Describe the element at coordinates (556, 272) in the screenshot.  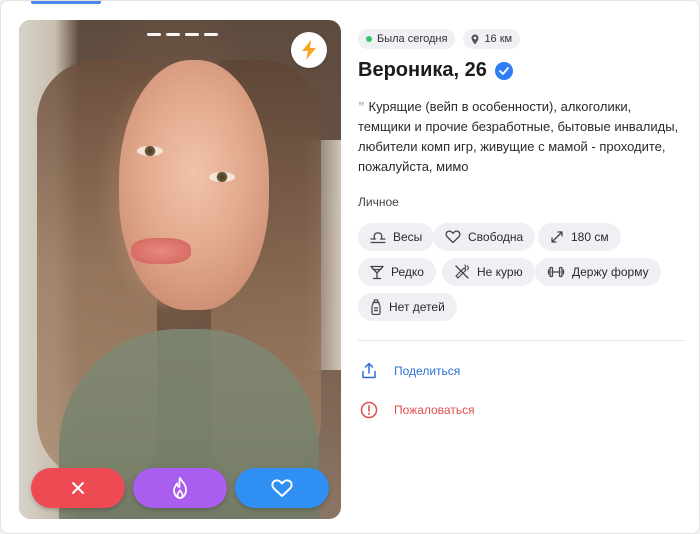
I see `dumbbell-icon` at that location.